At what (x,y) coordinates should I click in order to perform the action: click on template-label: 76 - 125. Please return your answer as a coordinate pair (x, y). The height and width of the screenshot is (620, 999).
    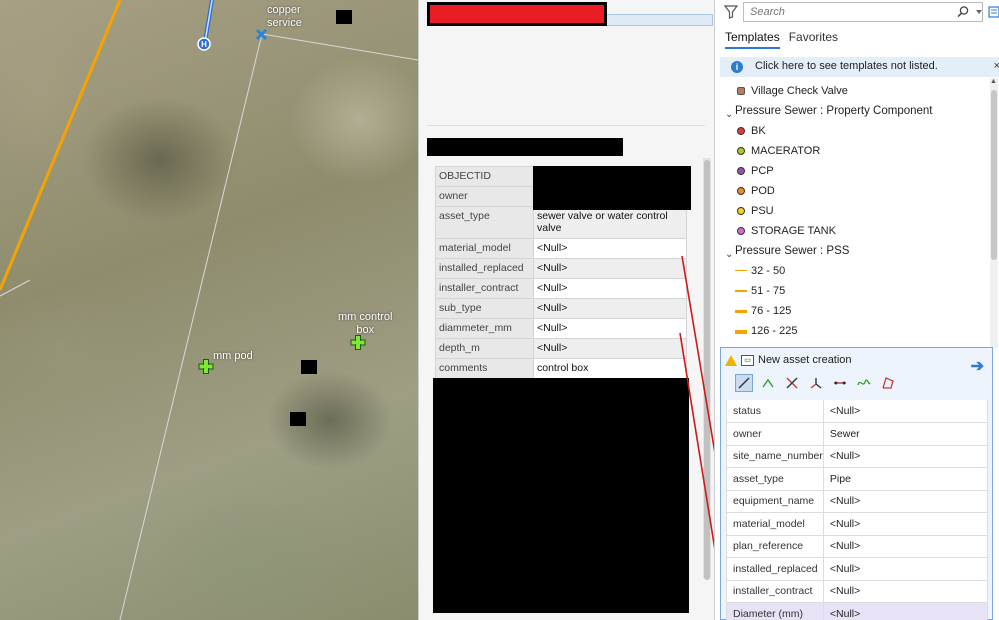
    Looking at the image, I should click on (771, 311).